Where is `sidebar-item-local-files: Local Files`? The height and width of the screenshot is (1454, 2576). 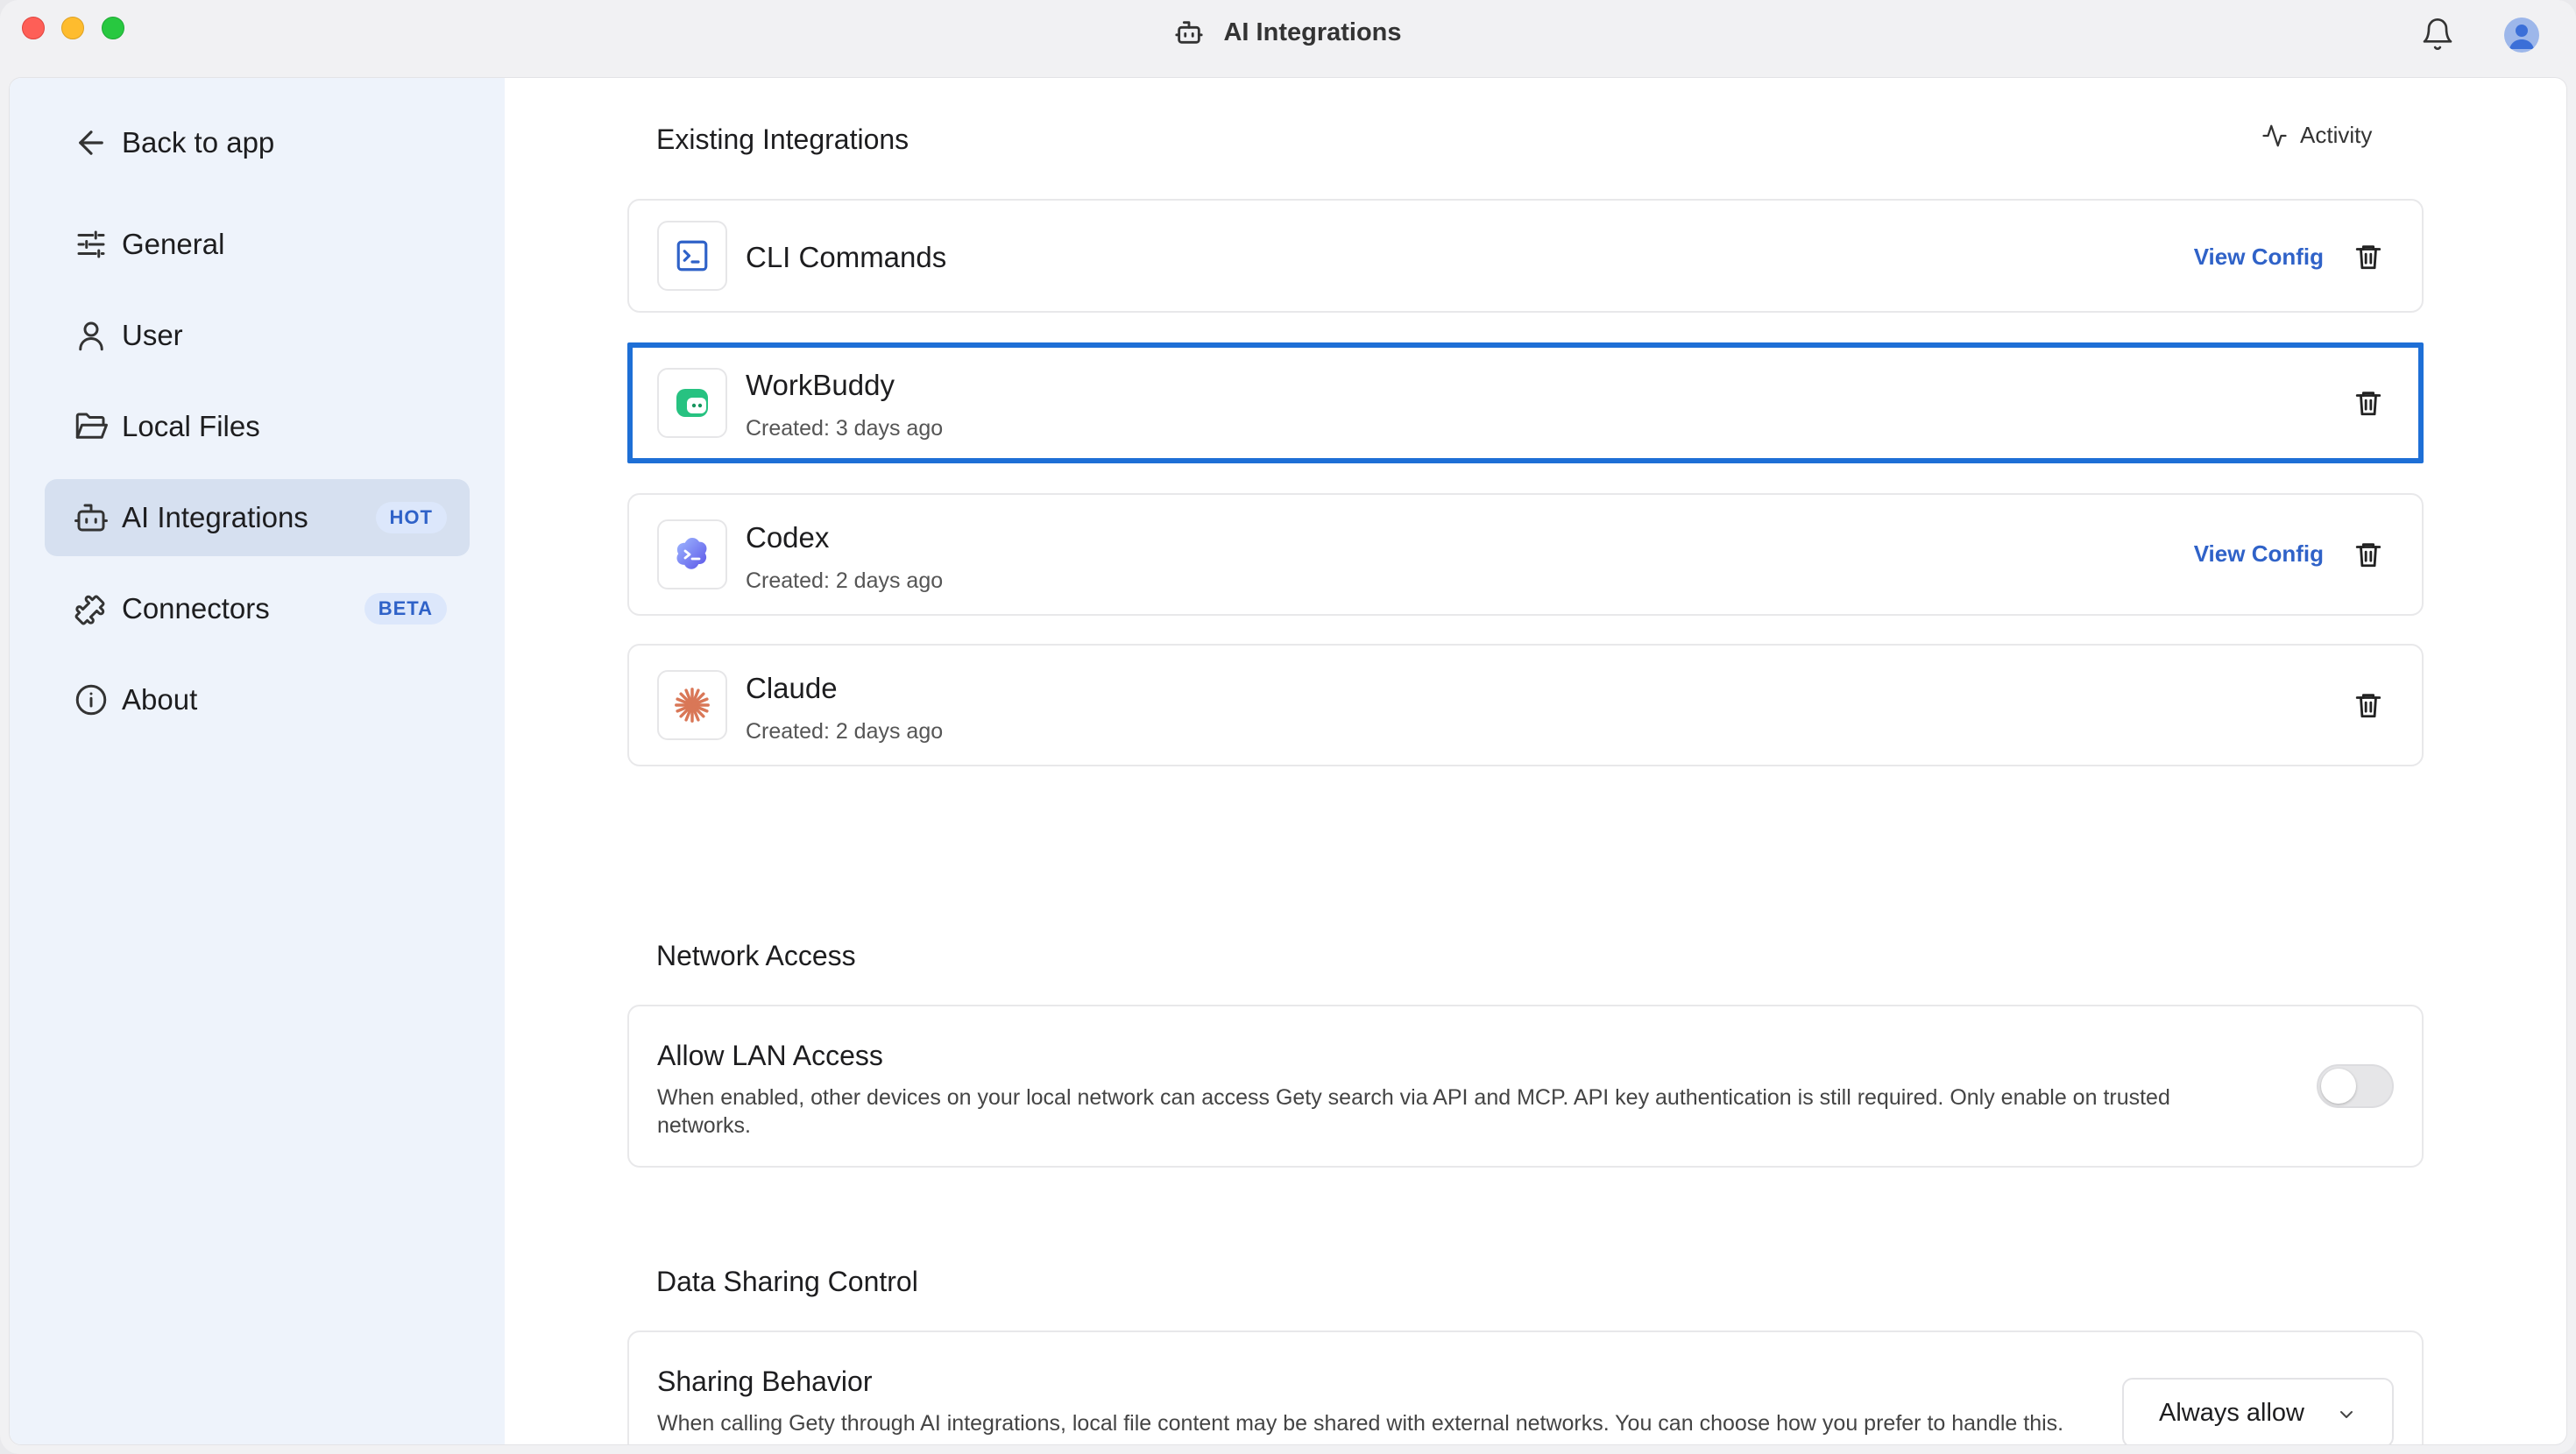
sidebar-item-local-files: Local Files is located at coordinates (257, 426).